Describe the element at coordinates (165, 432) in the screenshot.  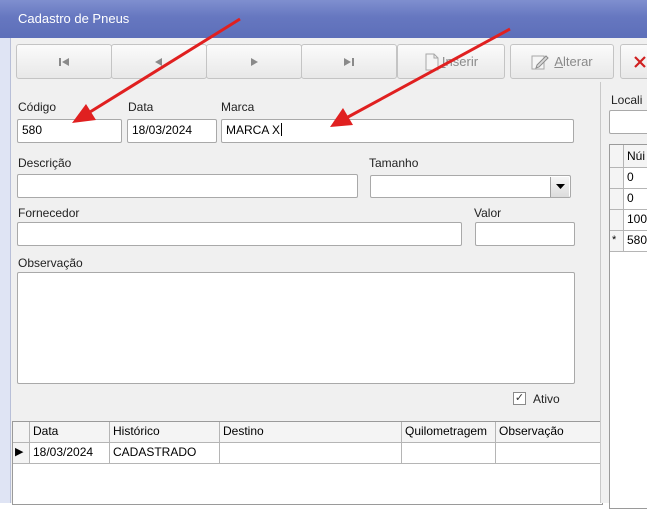
I see `column-header-historico: Histórico` at that location.